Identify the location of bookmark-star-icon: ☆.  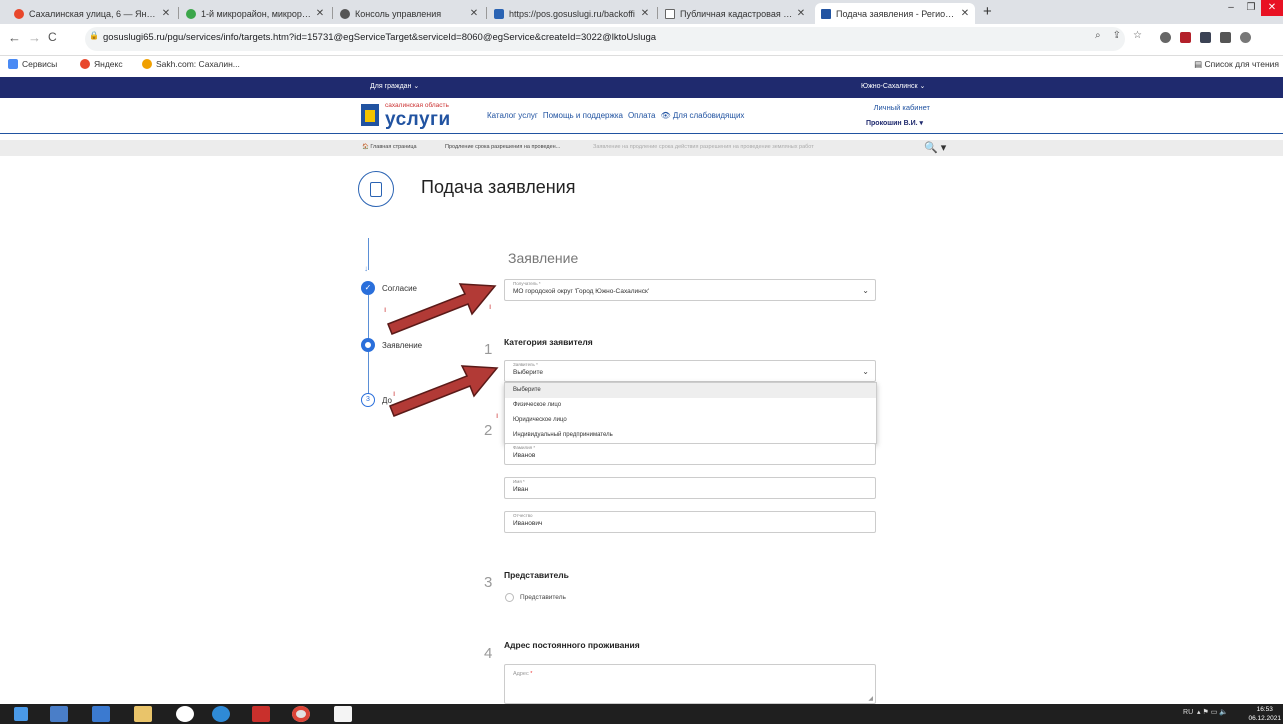
(1137, 35).